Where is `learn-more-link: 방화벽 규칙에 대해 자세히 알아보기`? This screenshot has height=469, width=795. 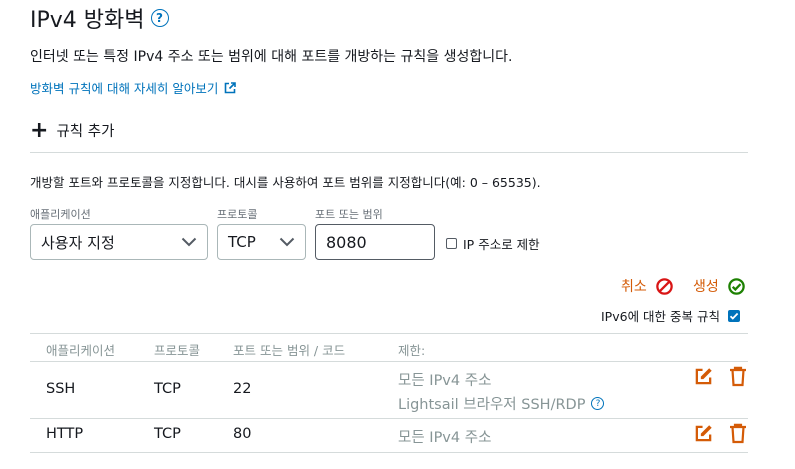
learn-more-link: 방화벽 규칙에 대해 자세히 알아보기 is located at coordinates (133, 87).